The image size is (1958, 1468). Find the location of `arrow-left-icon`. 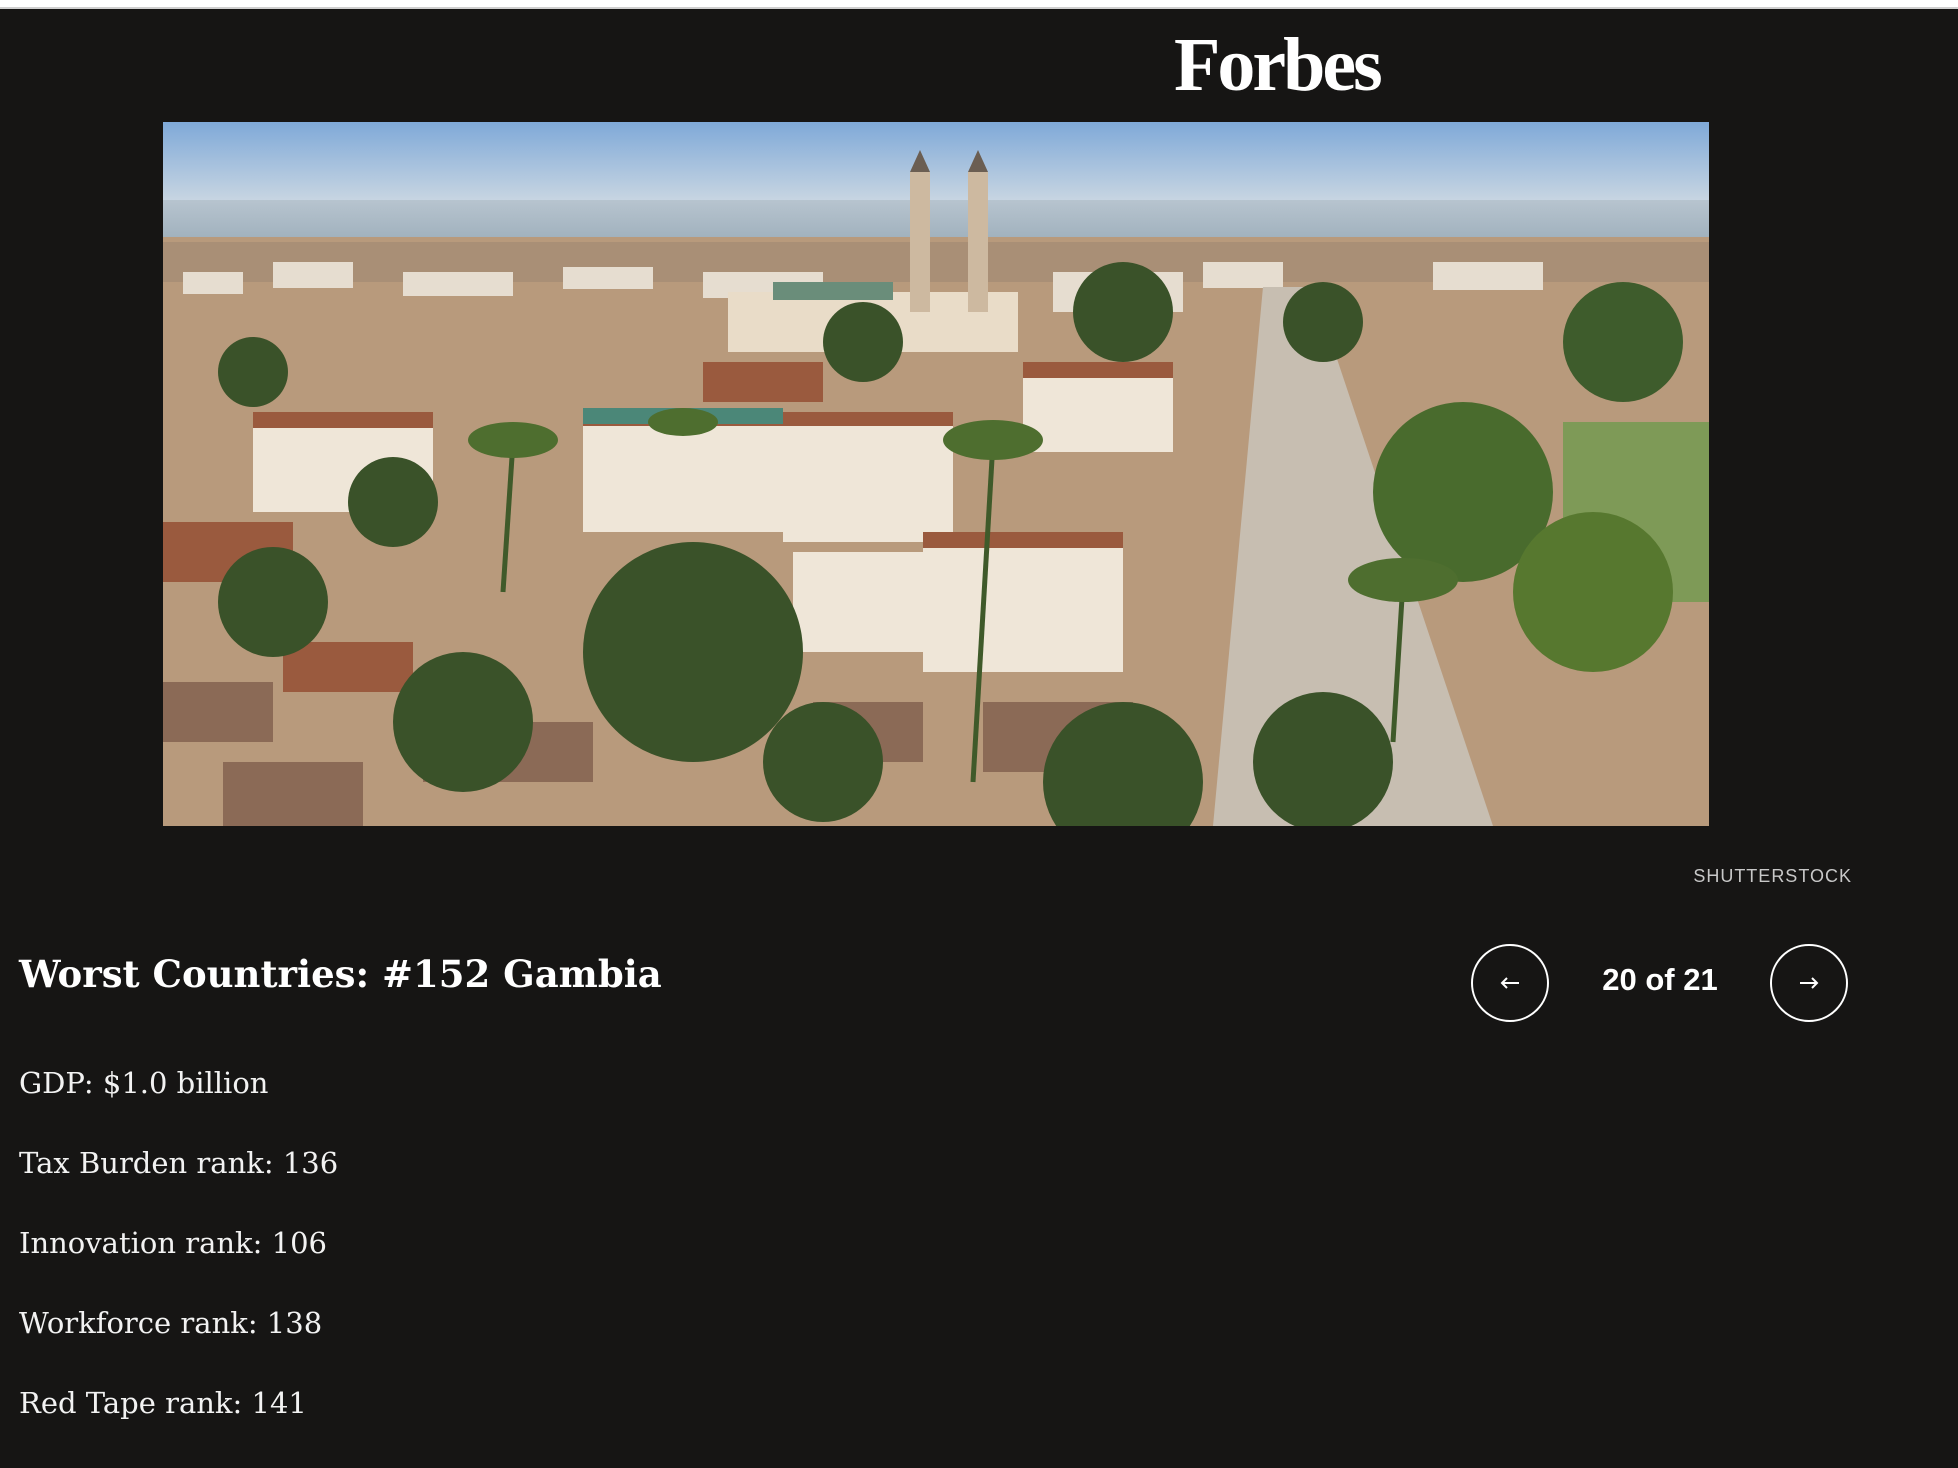

arrow-left-icon is located at coordinates (1509, 983).